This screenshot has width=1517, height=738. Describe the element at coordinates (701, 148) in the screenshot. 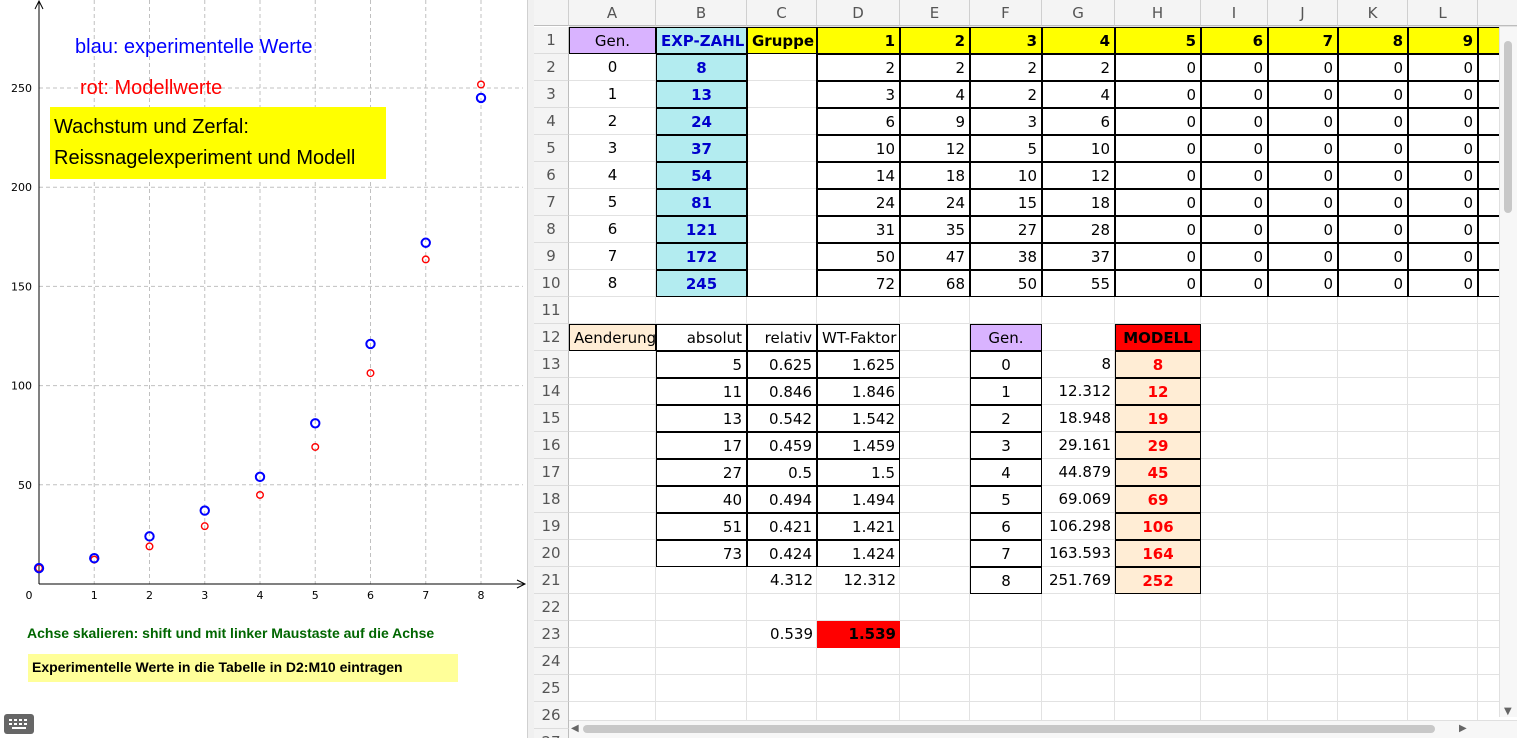

I see `cell-exp-zahl: 37` at that location.